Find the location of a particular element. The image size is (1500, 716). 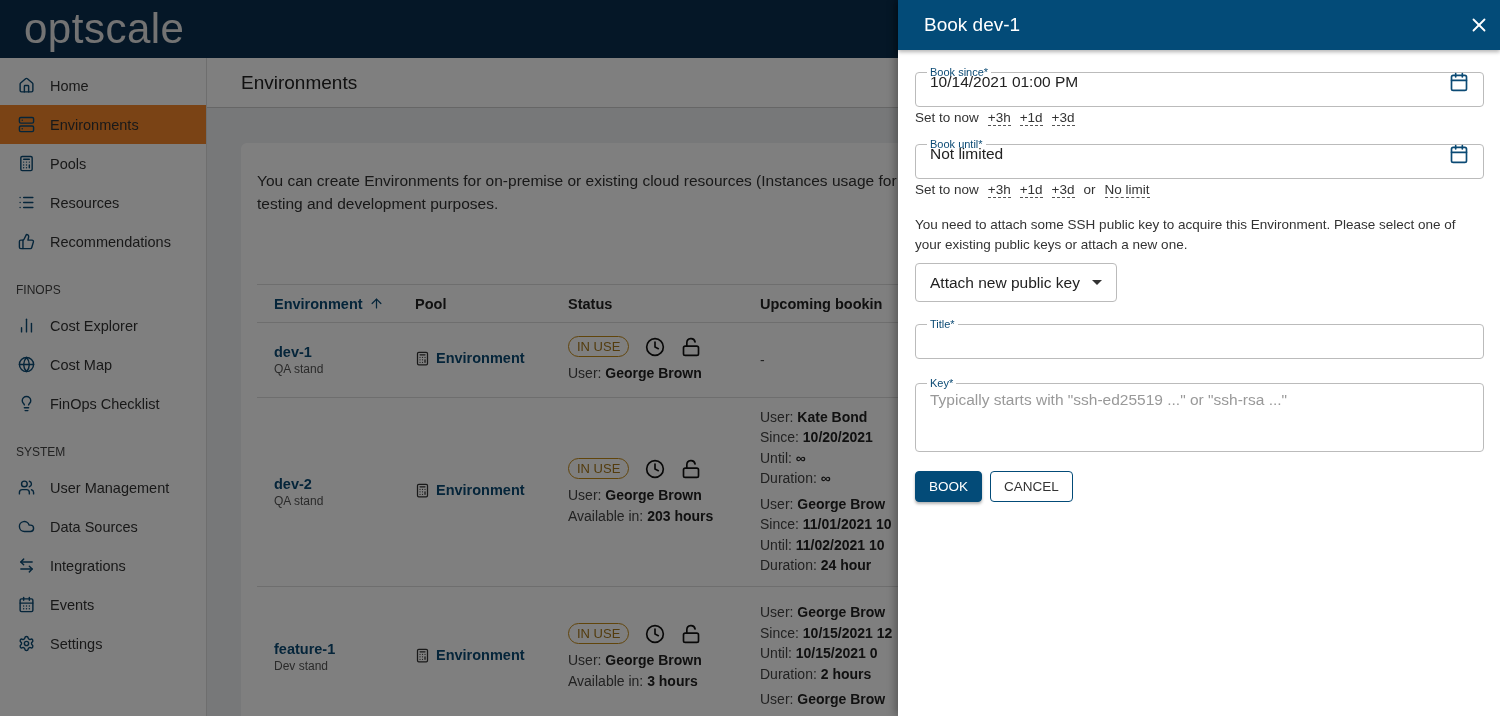

book-button: BOOK is located at coordinates (948, 486).